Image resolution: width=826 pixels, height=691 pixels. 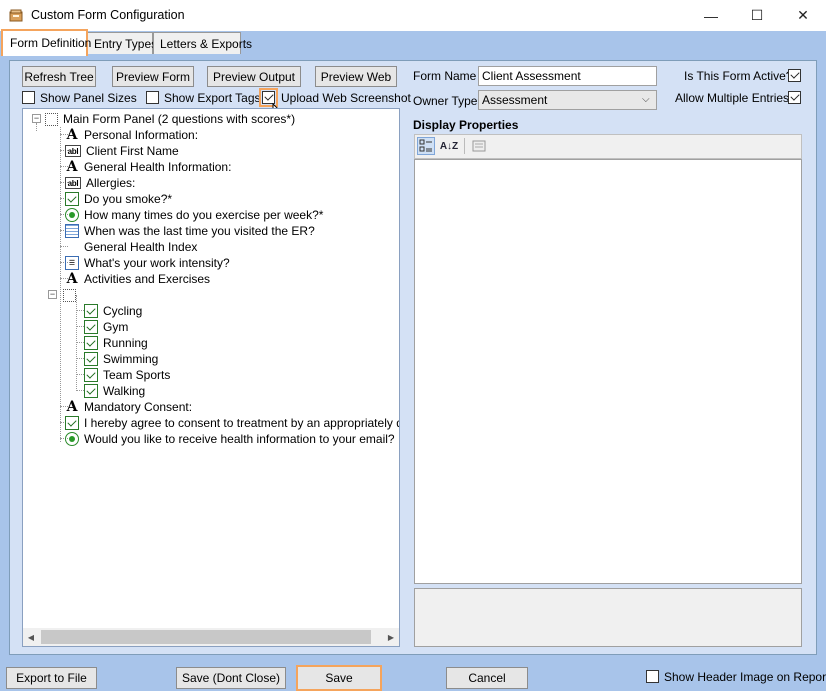 I want to click on preview-form-button: Preview Form, so click(x=153, y=76).